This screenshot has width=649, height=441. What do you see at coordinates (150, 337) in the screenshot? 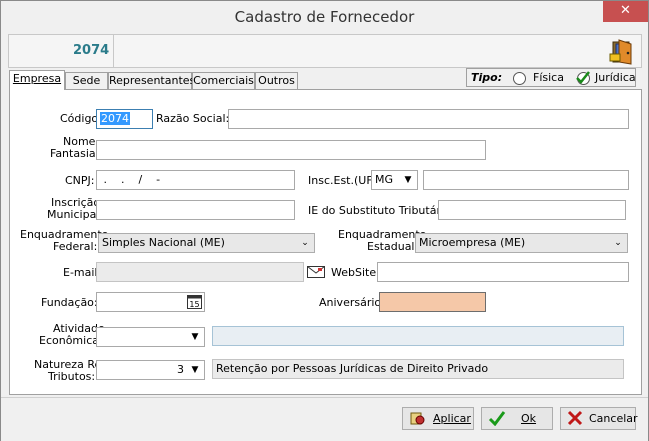
I see `atividade-select: ▼` at bounding box center [150, 337].